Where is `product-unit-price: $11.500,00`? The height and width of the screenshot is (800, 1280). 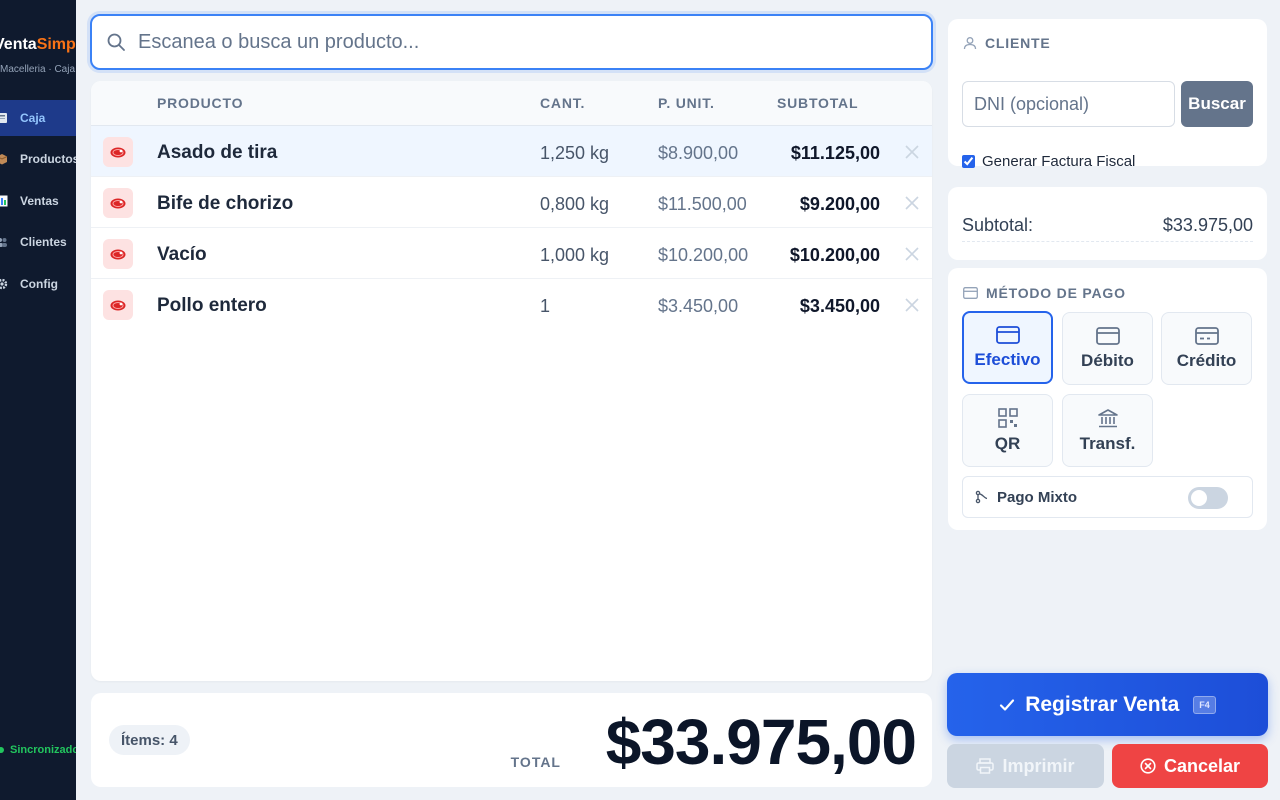 product-unit-price: $11.500,00 is located at coordinates (702, 204).